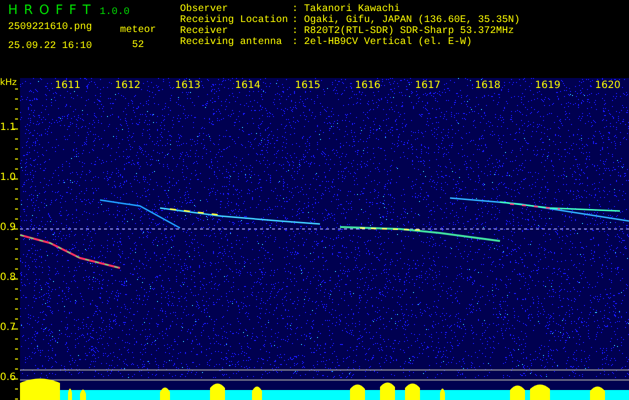 The height and width of the screenshot is (400, 629). What do you see at coordinates (308, 85) in the screenshot?
I see `x-axis-label: 1615` at bounding box center [308, 85].